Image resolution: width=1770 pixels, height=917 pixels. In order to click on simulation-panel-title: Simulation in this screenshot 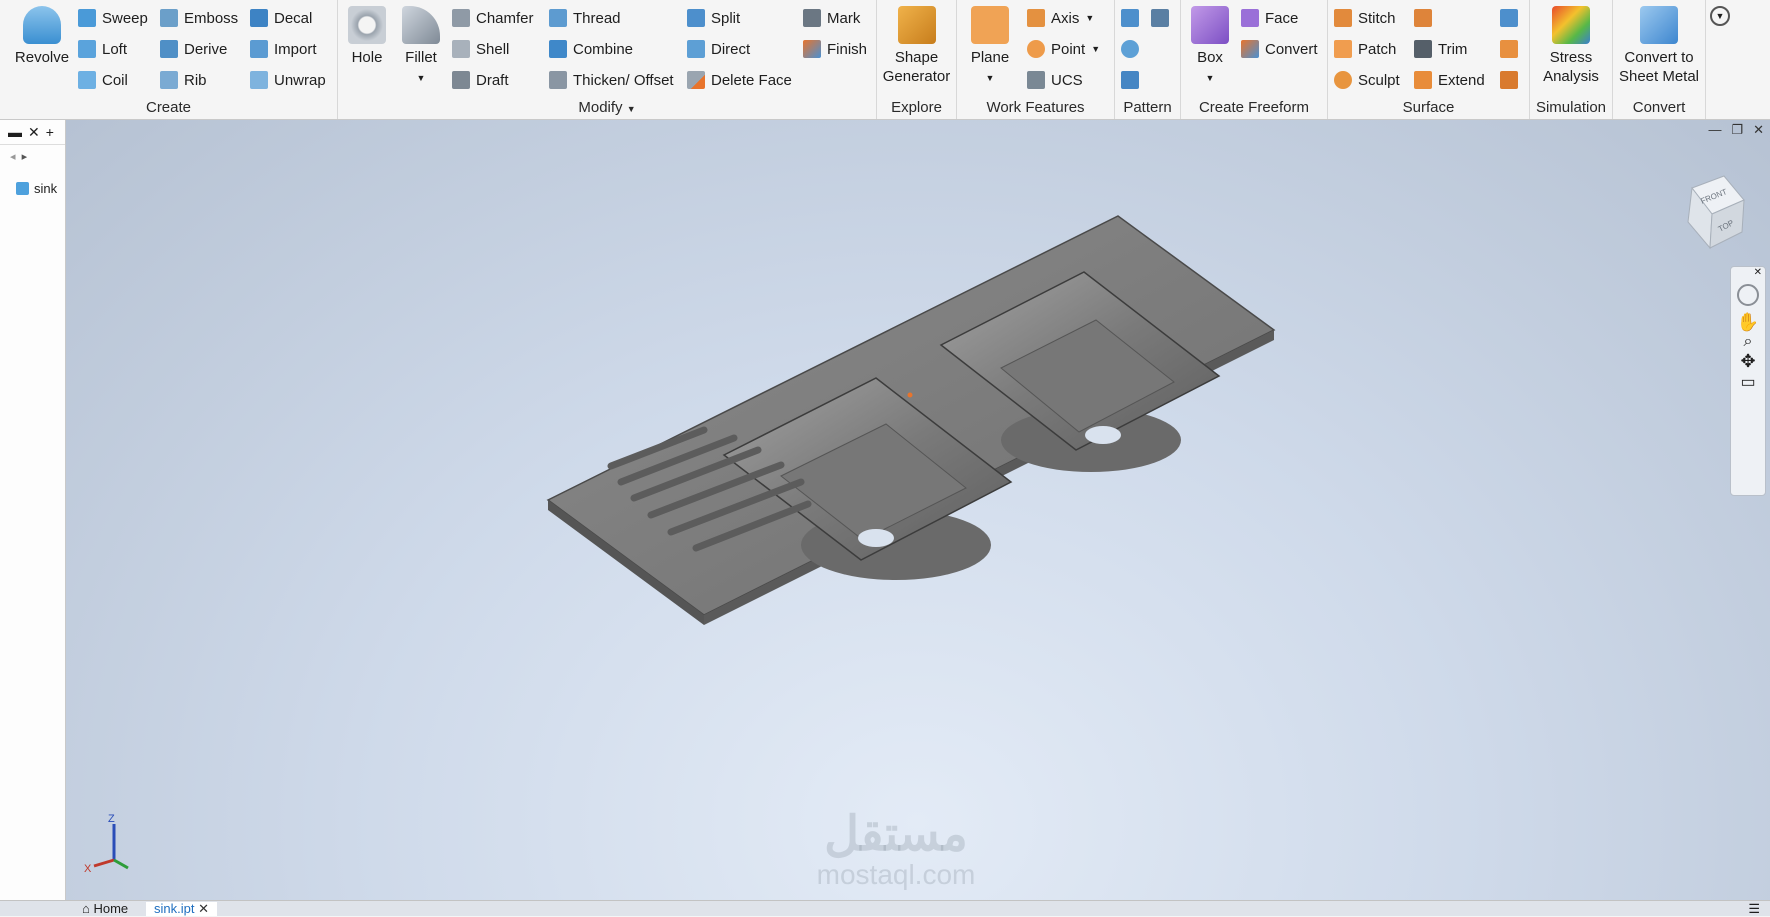, I will do `click(1571, 107)`.